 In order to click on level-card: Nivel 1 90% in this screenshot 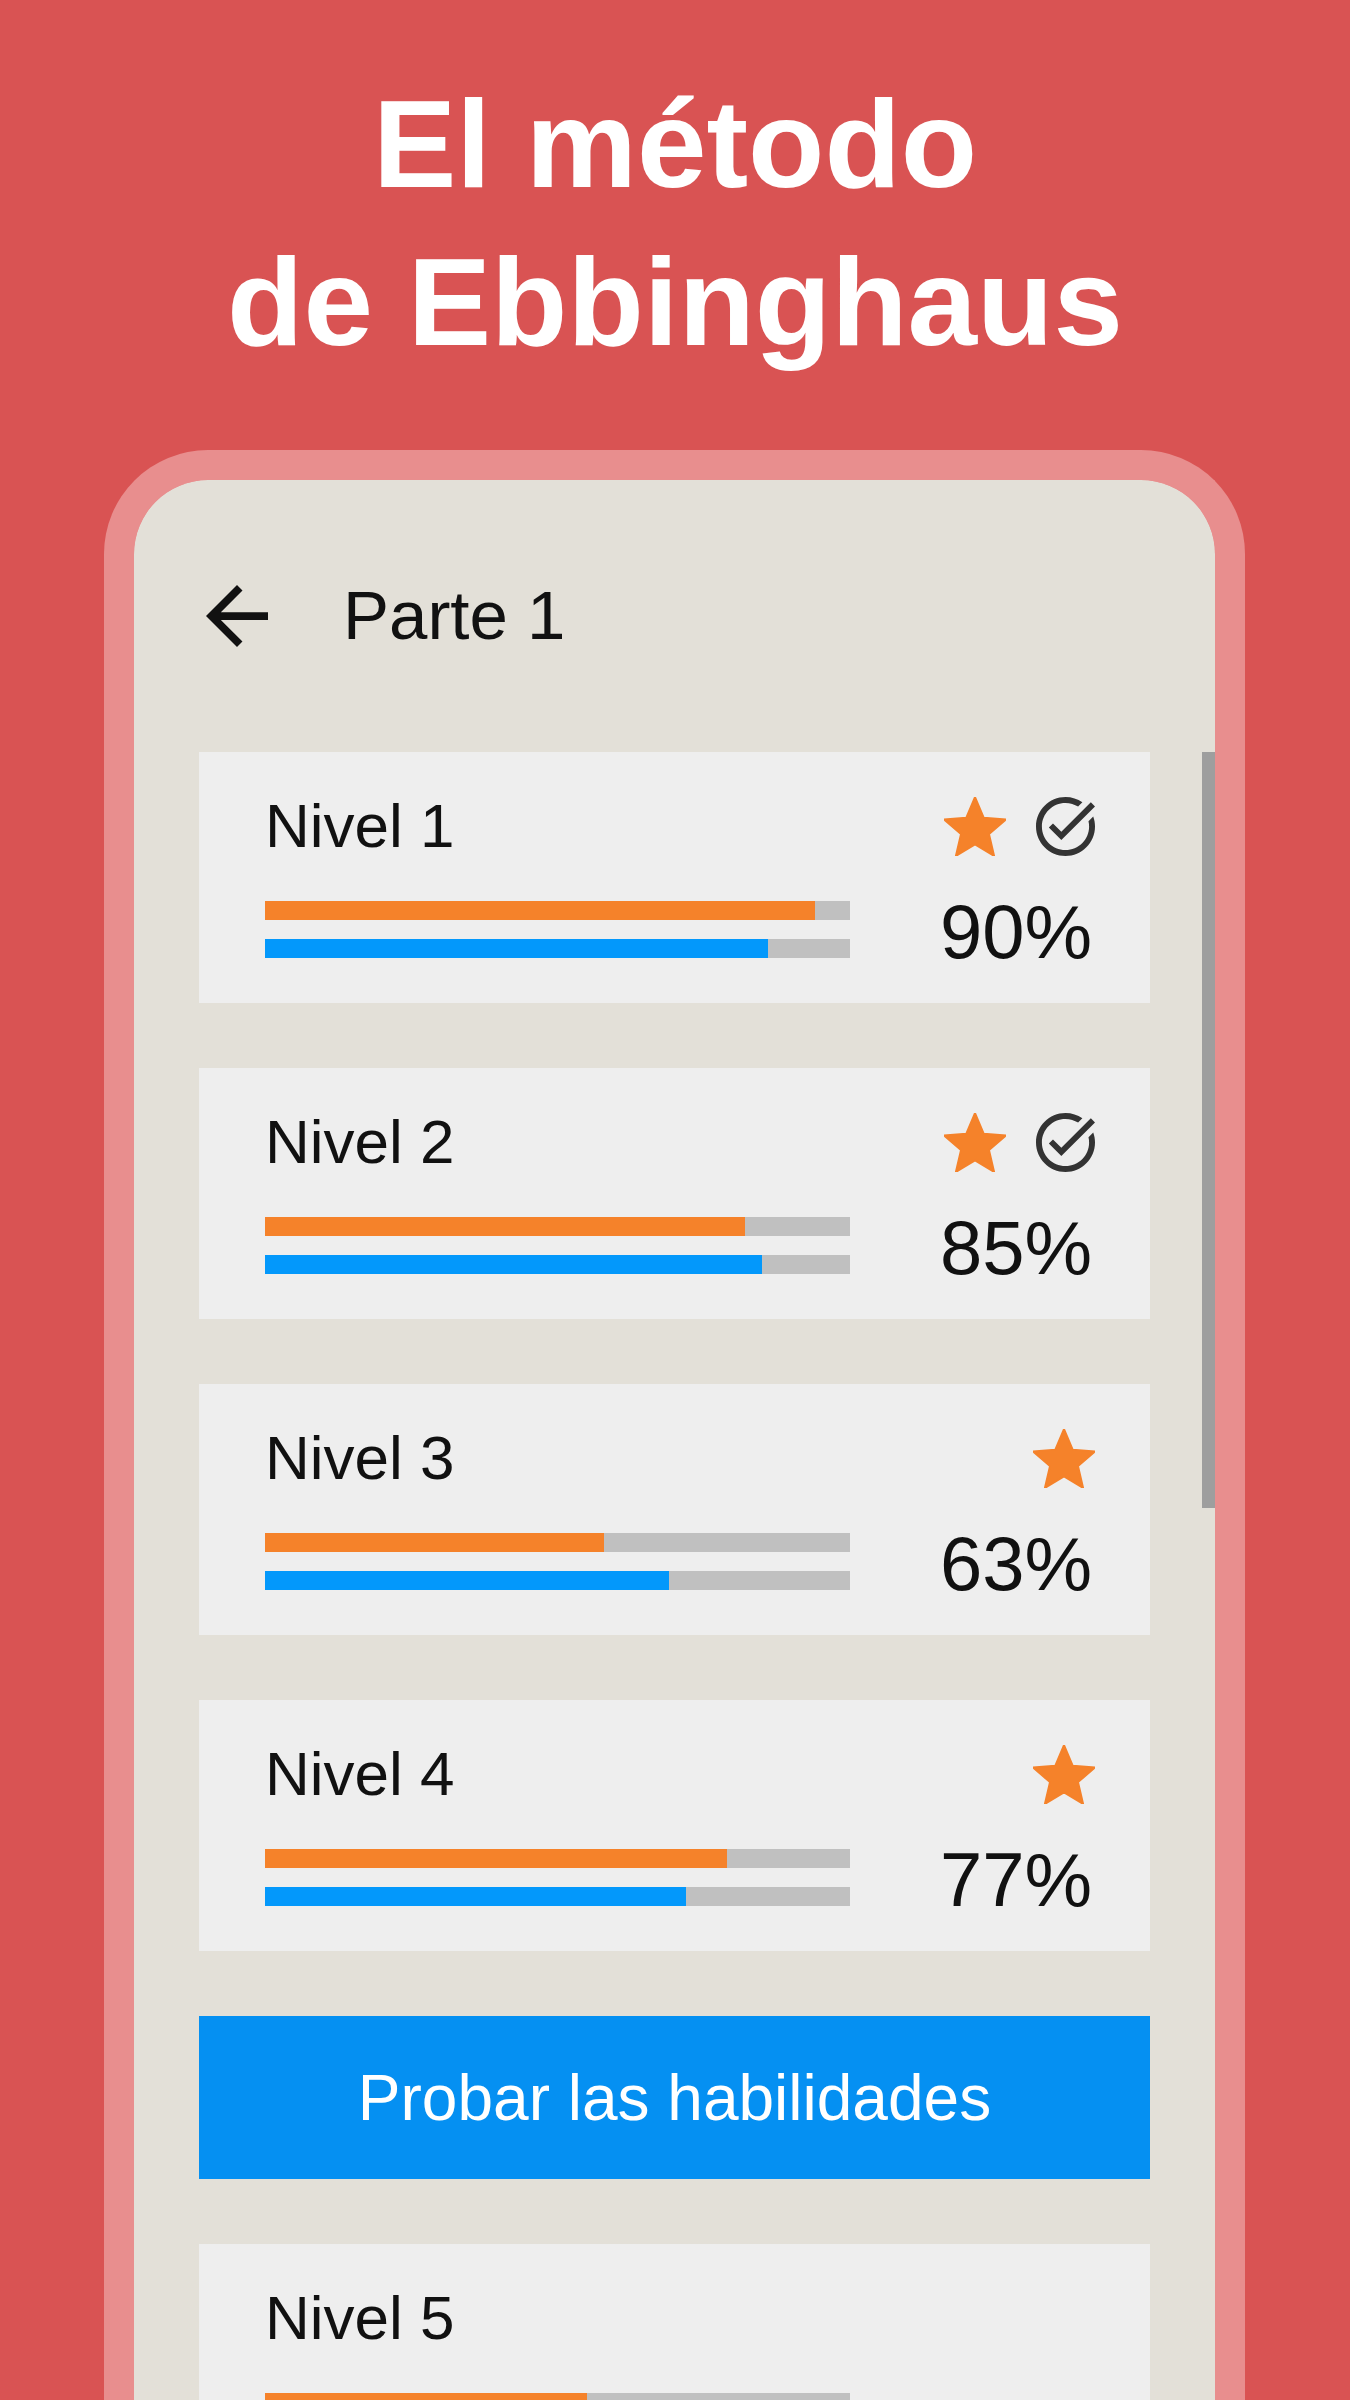, I will do `click(674, 877)`.